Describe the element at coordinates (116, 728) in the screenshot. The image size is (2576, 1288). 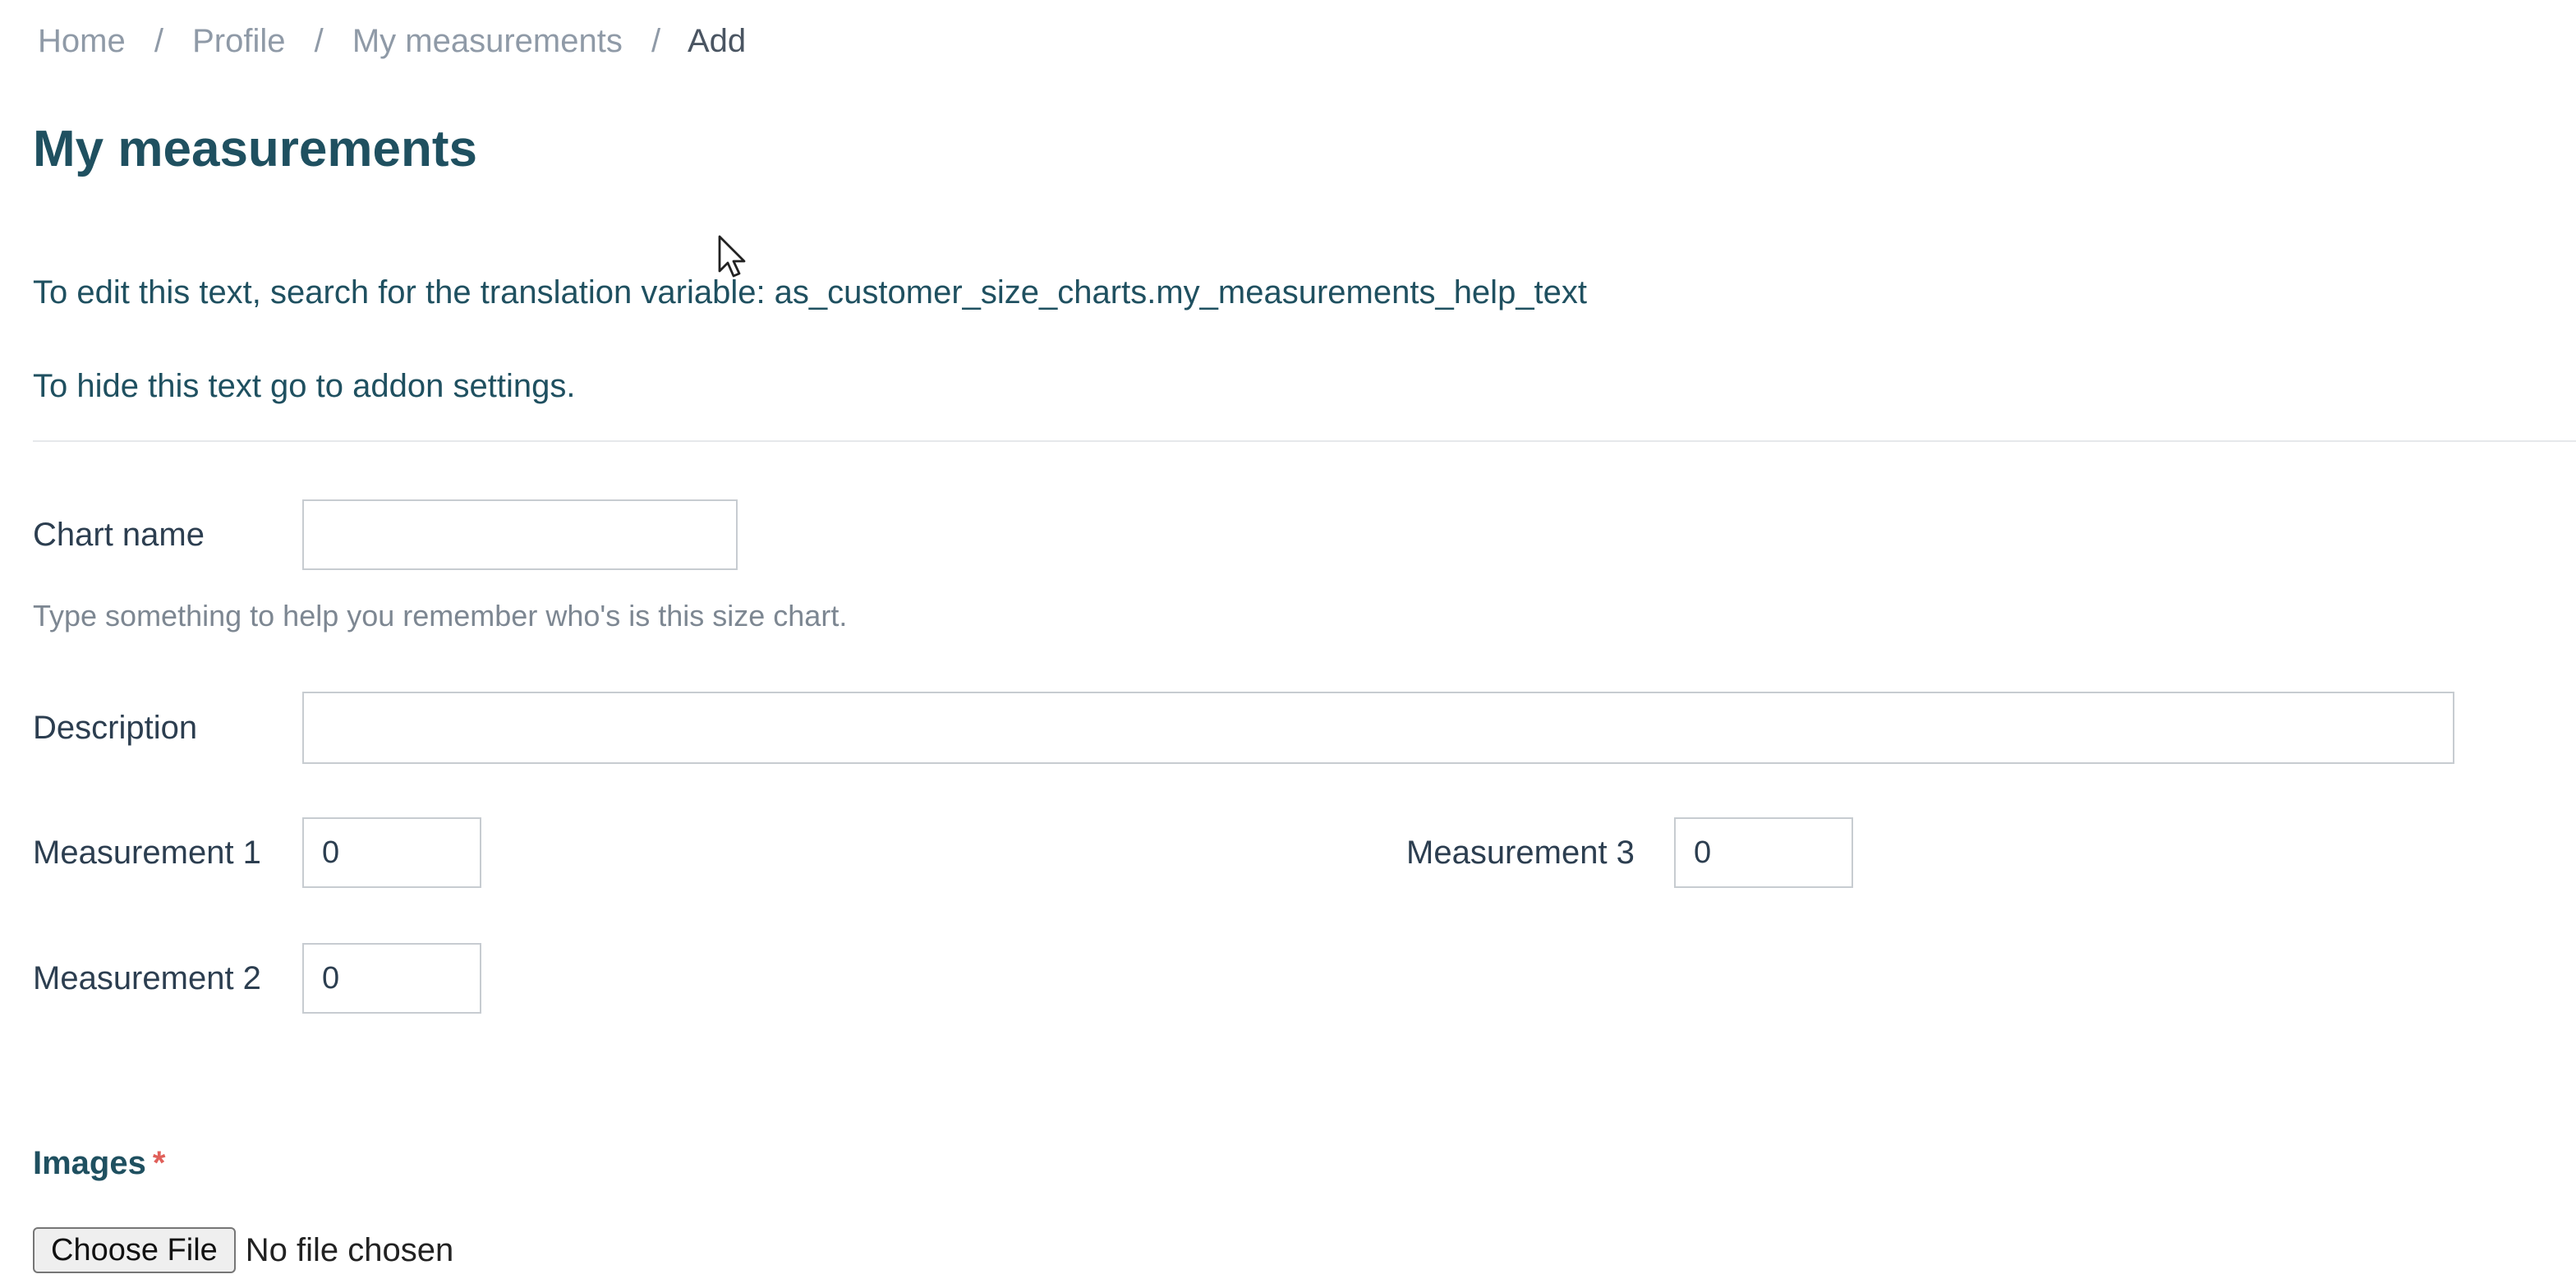
I see `description-label: Description` at that location.